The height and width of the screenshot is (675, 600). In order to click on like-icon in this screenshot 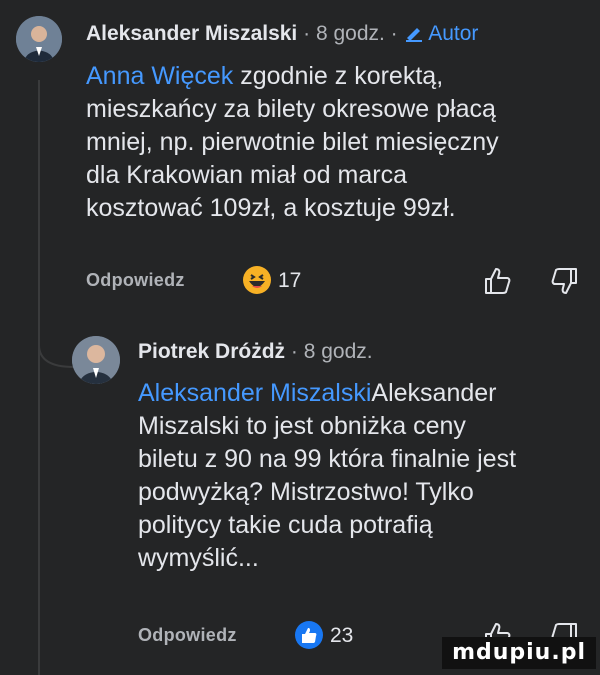, I will do `click(497, 281)`.